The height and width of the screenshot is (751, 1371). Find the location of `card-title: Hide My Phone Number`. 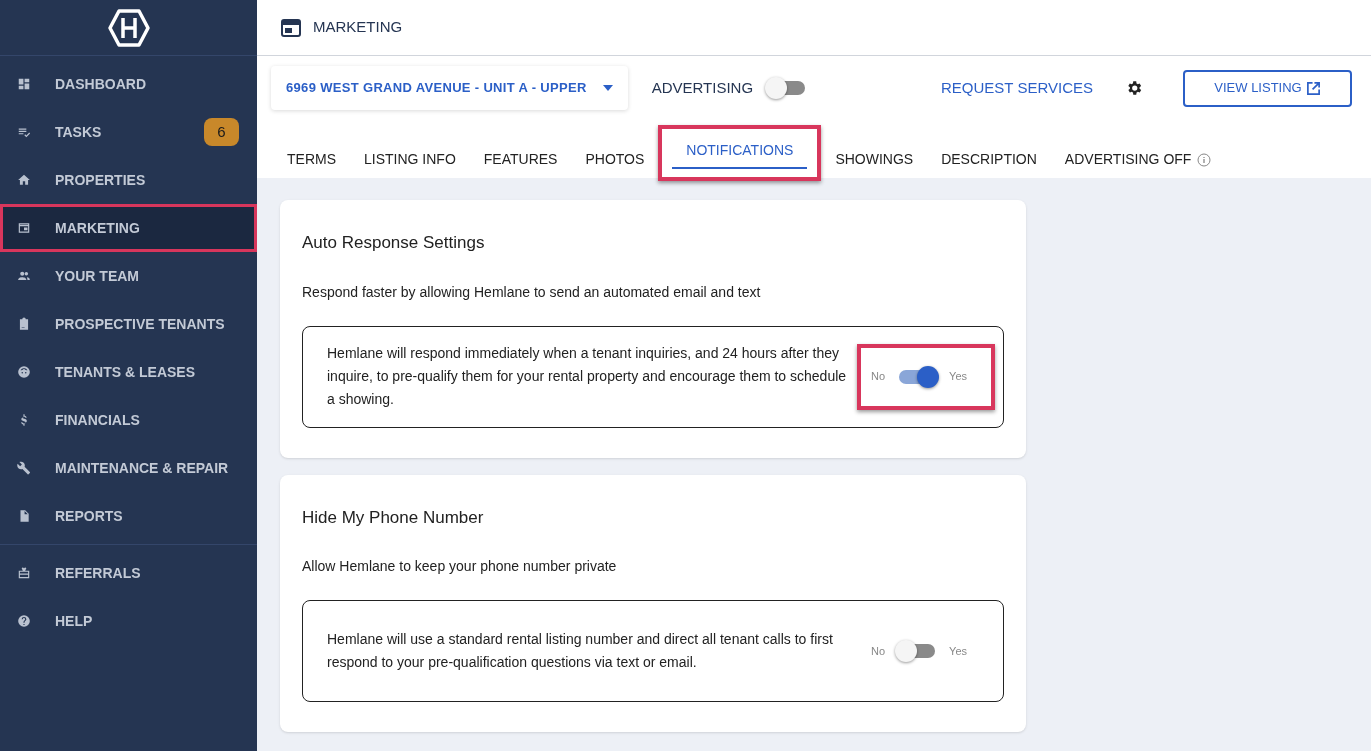

card-title: Hide My Phone Number is located at coordinates (393, 517).